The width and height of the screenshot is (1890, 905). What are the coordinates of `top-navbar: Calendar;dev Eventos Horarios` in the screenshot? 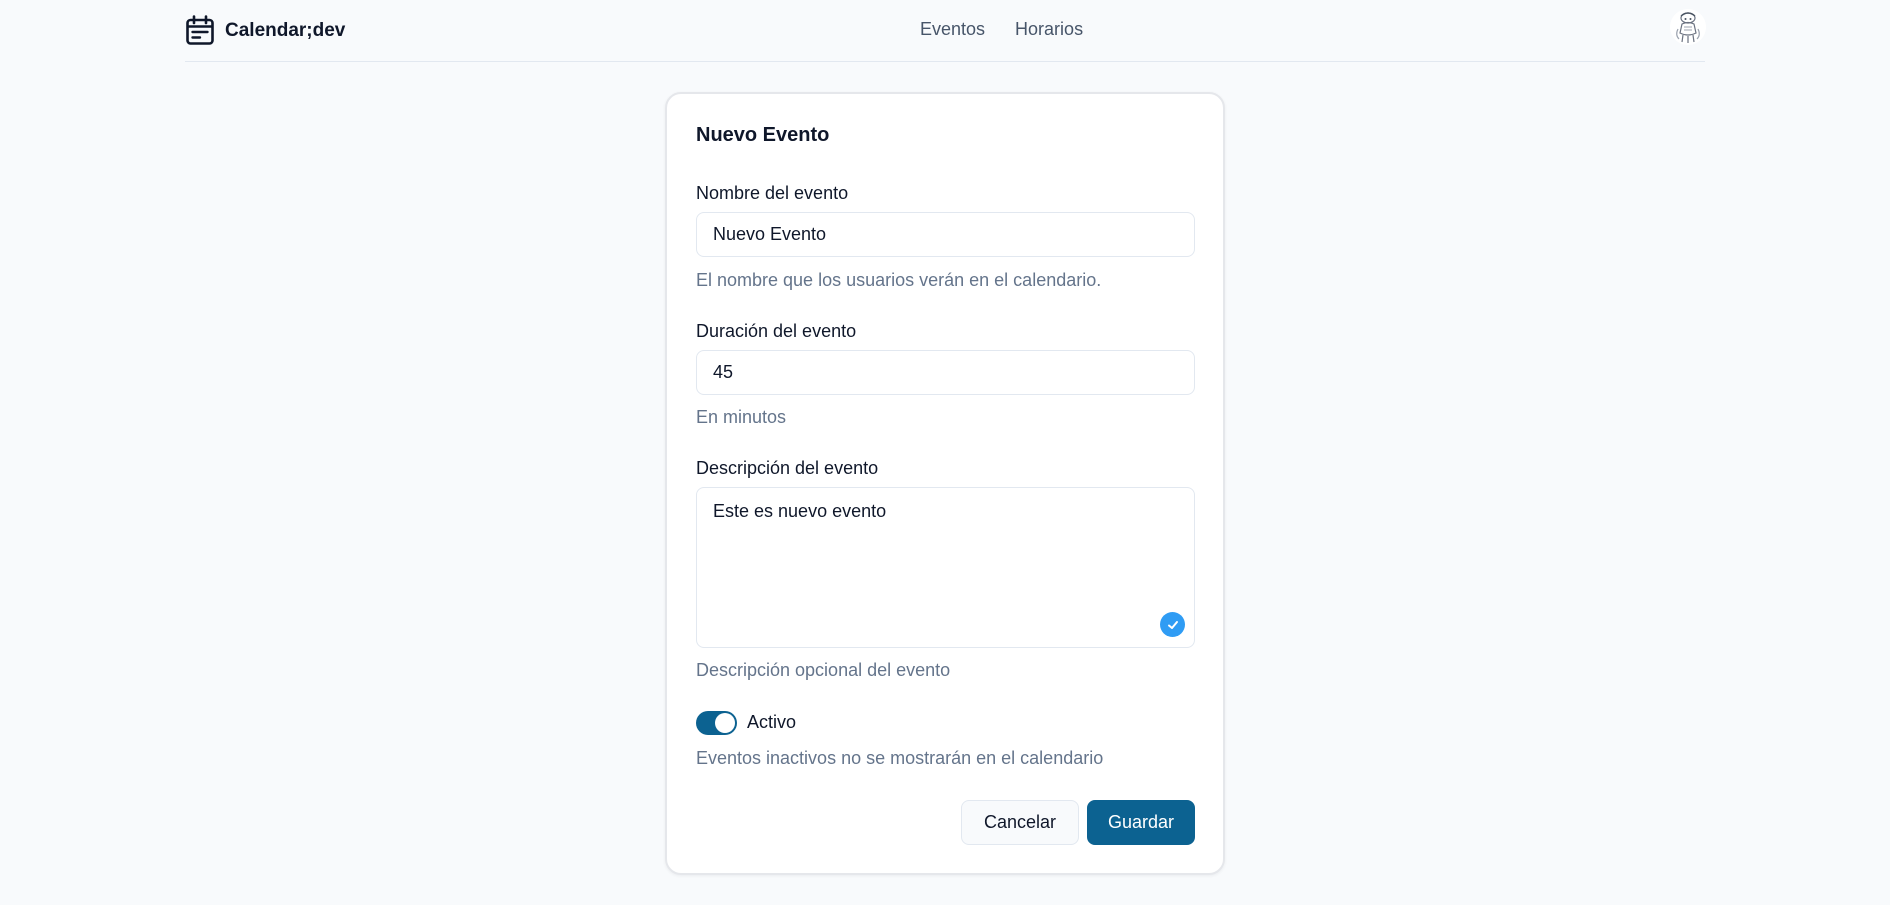 It's located at (945, 31).